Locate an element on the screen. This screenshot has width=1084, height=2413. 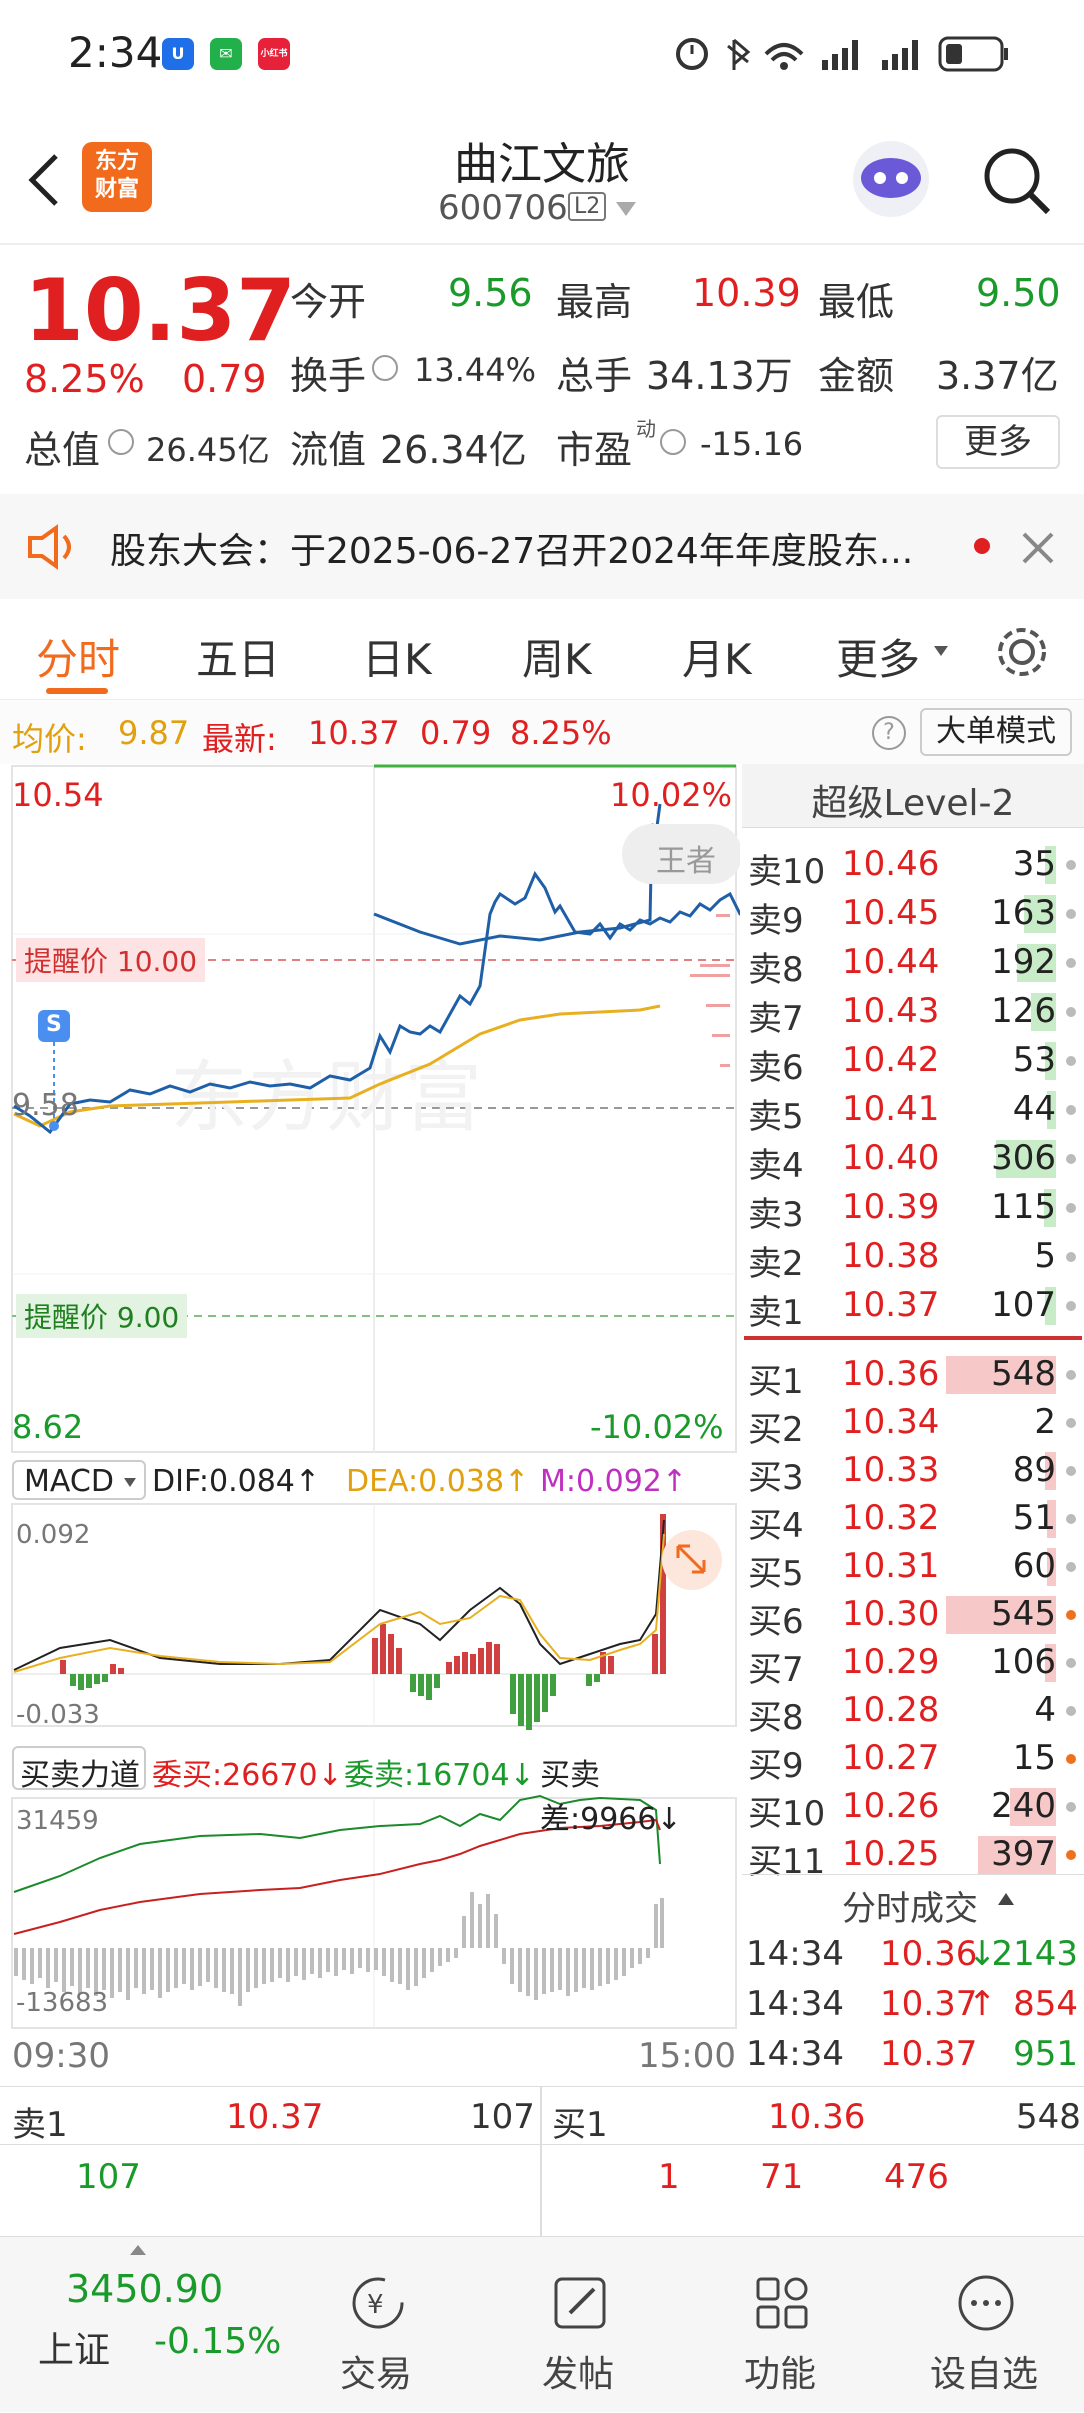
tab-monthly-k: 月K is located at coordinates (717, 656).